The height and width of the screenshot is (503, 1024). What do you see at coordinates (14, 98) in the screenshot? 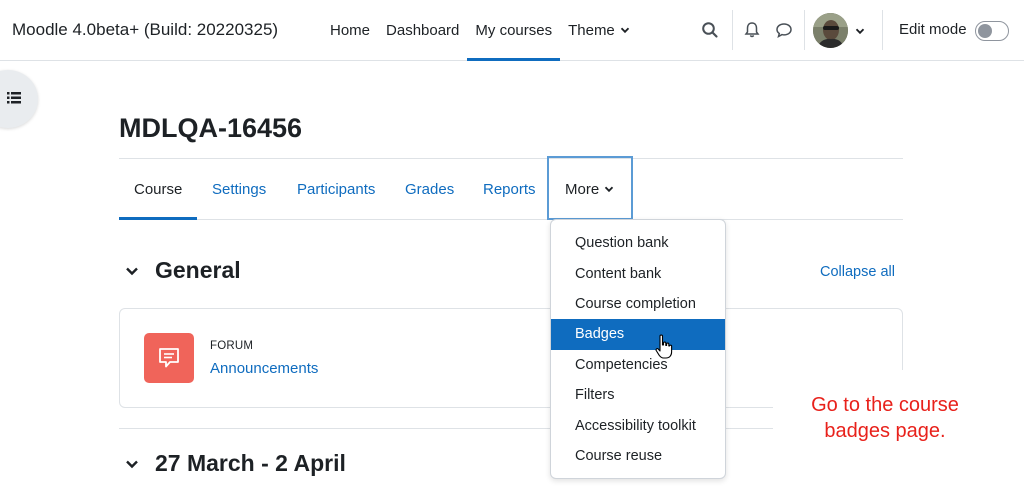
I see `list-icon` at bounding box center [14, 98].